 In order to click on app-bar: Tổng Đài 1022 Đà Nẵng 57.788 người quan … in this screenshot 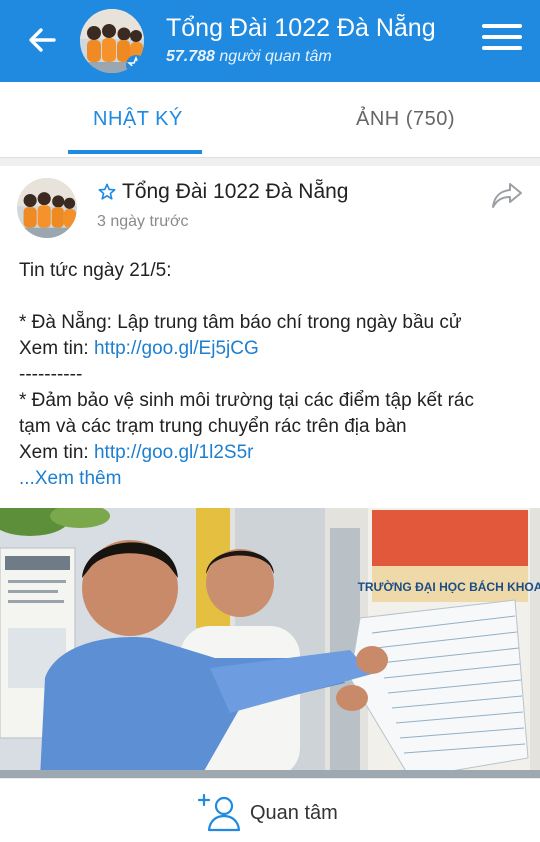, I will do `click(270, 41)`.